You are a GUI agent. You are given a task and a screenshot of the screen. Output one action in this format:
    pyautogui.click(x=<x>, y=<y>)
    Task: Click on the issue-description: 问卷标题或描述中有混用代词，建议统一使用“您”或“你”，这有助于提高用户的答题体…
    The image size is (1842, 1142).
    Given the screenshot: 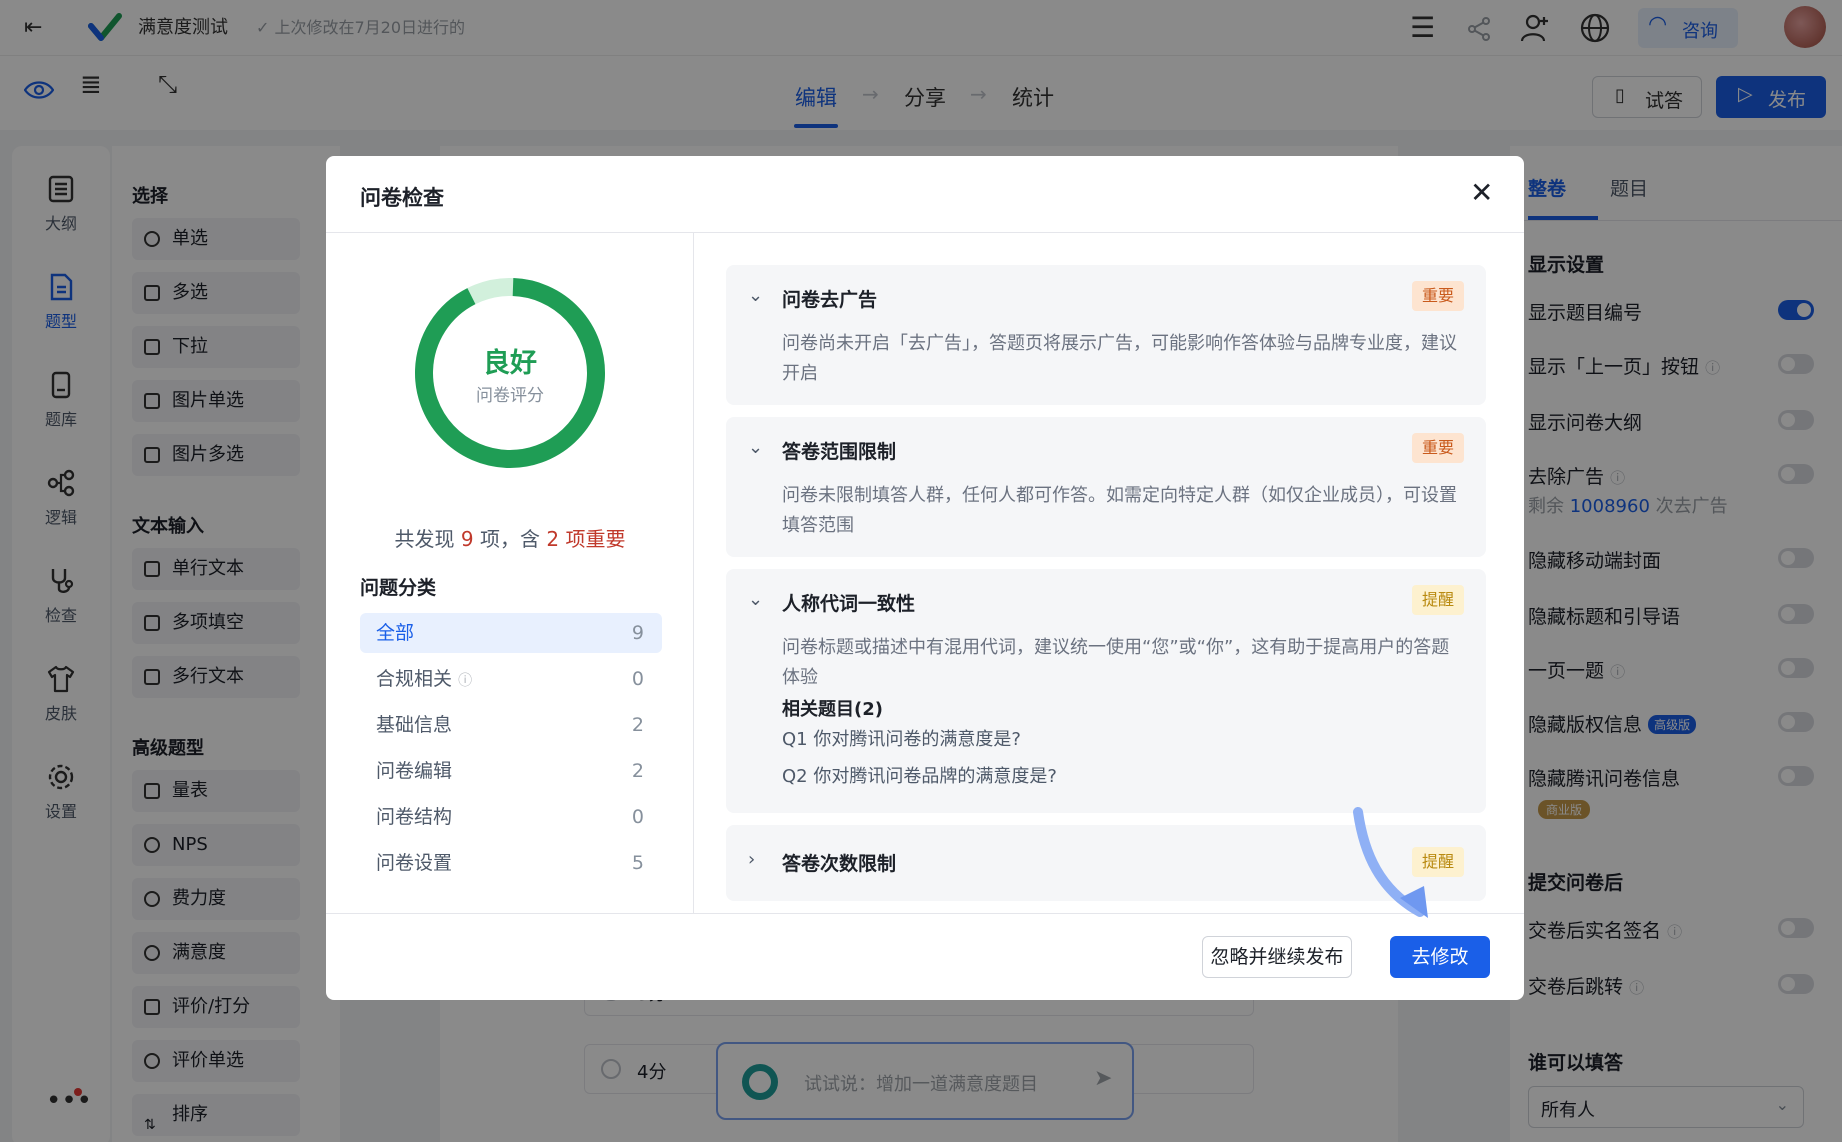 What is the action you would take?
    pyautogui.click(x=1116, y=662)
    